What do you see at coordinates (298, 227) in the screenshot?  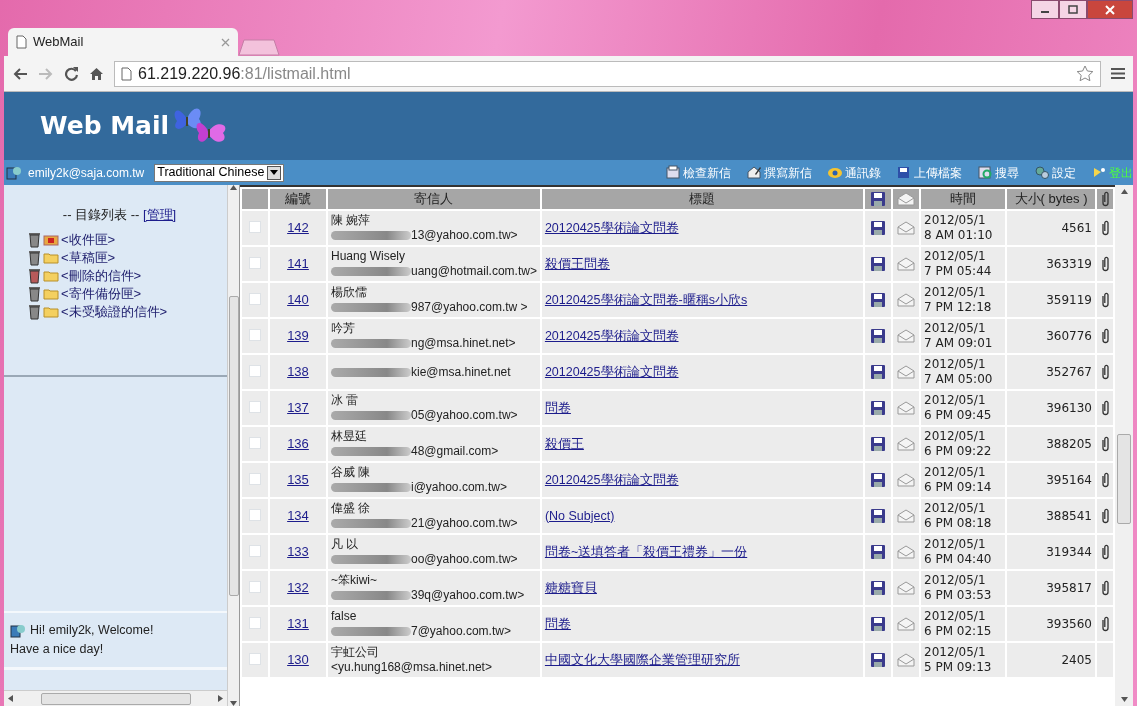 I see `message-number-link: 142` at bounding box center [298, 227].